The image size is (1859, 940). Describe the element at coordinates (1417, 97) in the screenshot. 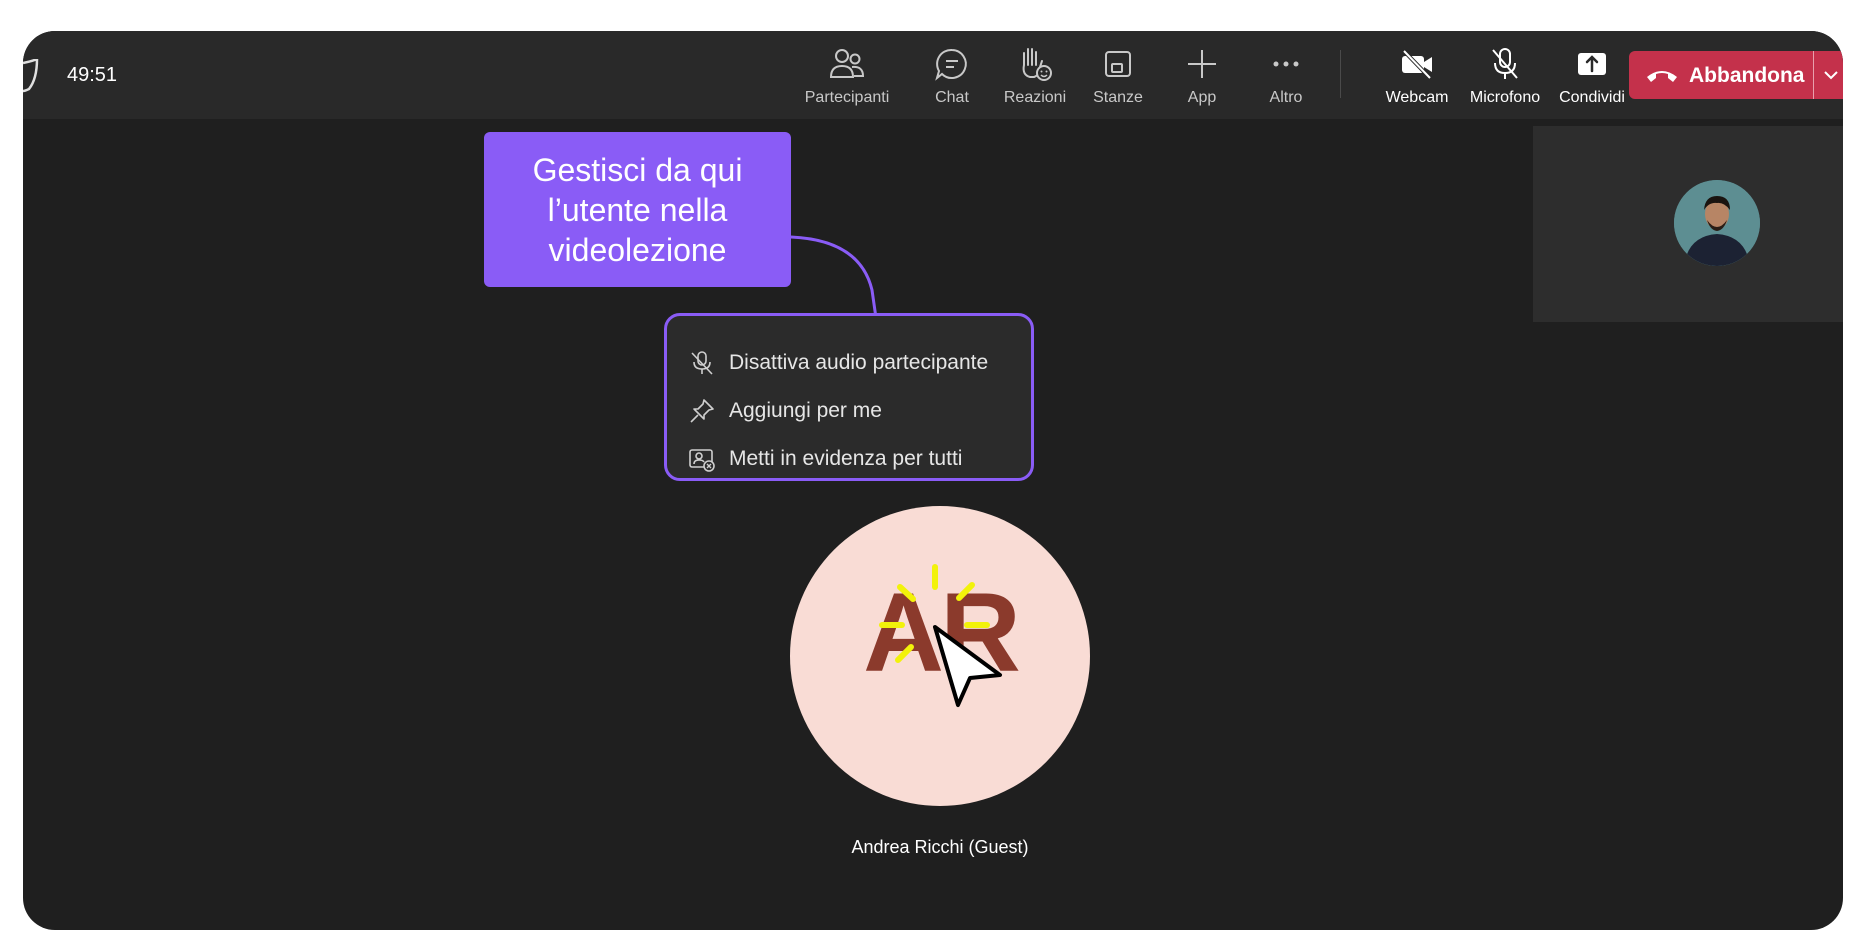

I see `webcam-label: Webcam` at that location.